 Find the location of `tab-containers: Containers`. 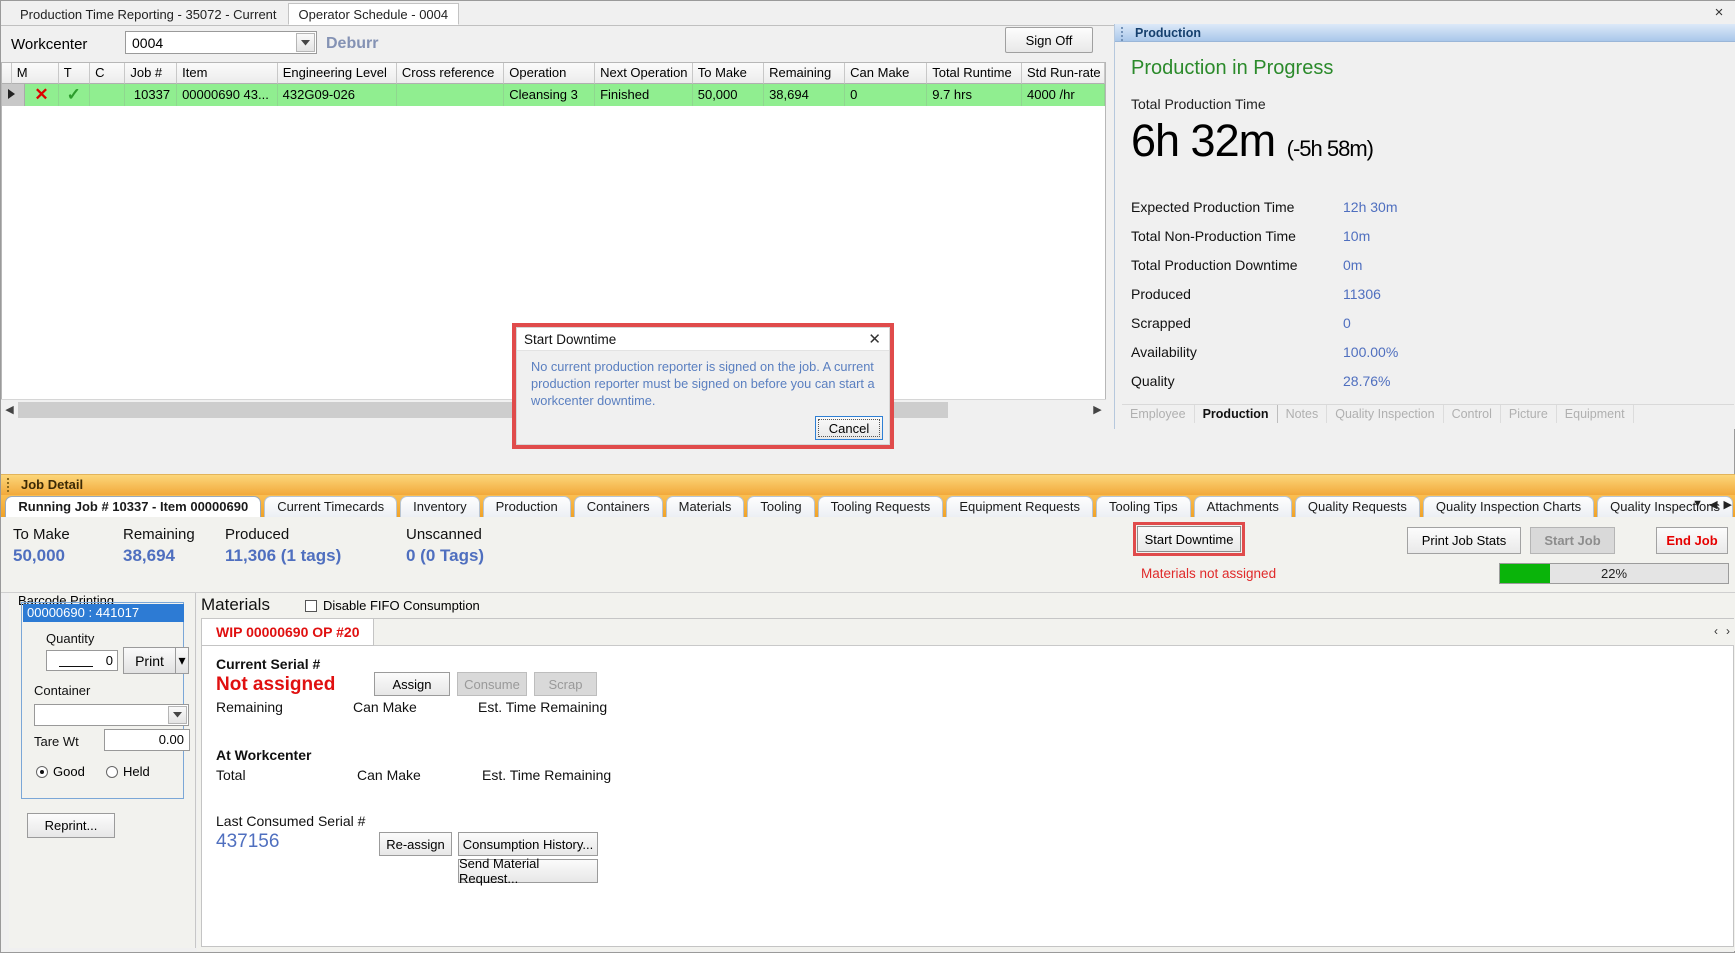

tab-containers: Containers is located at coordinates (618, 506).